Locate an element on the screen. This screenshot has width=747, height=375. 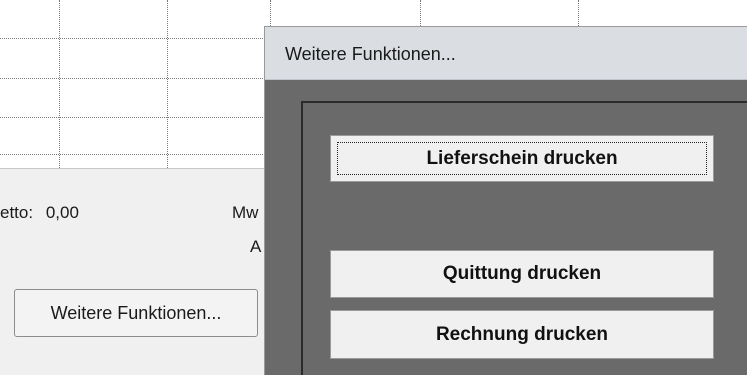
a-label: A is located at coordinates (256, 246).